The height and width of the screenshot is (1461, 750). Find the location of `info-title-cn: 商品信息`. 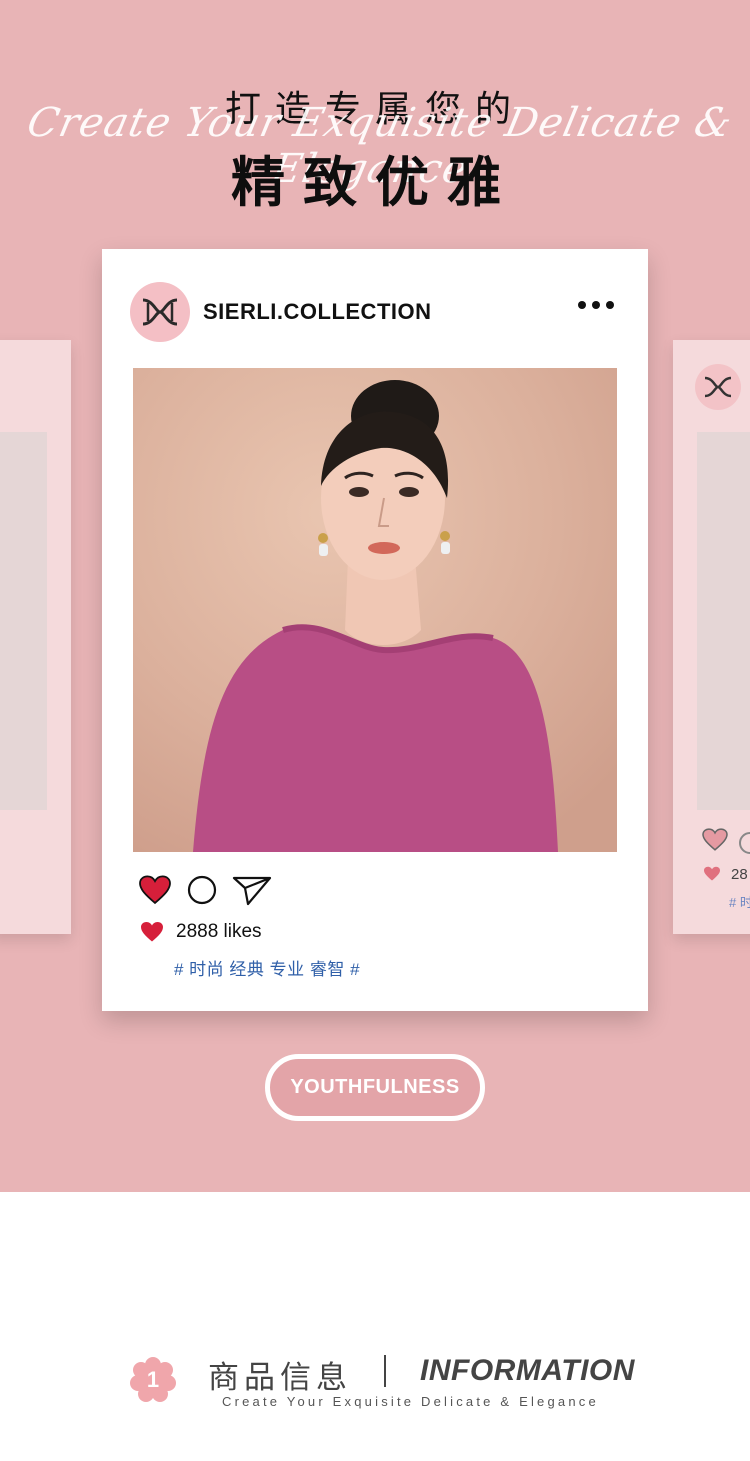

info-title-cn: 商品信息 is located at coordinates (280, 1378).